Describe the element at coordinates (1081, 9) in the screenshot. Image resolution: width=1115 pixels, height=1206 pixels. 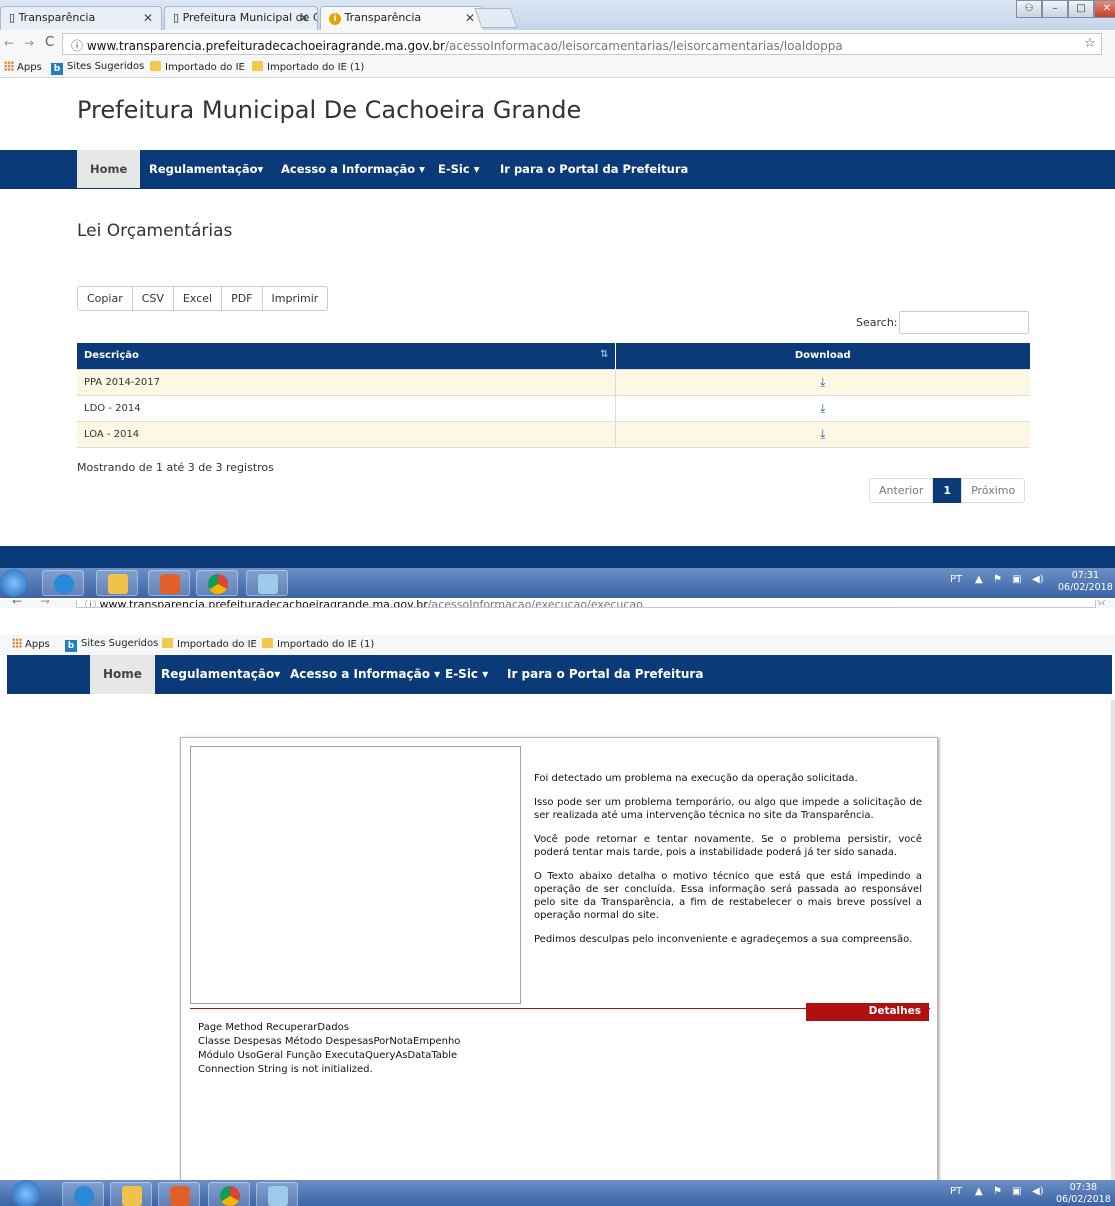
I see `maximize-icon: □` at that location.